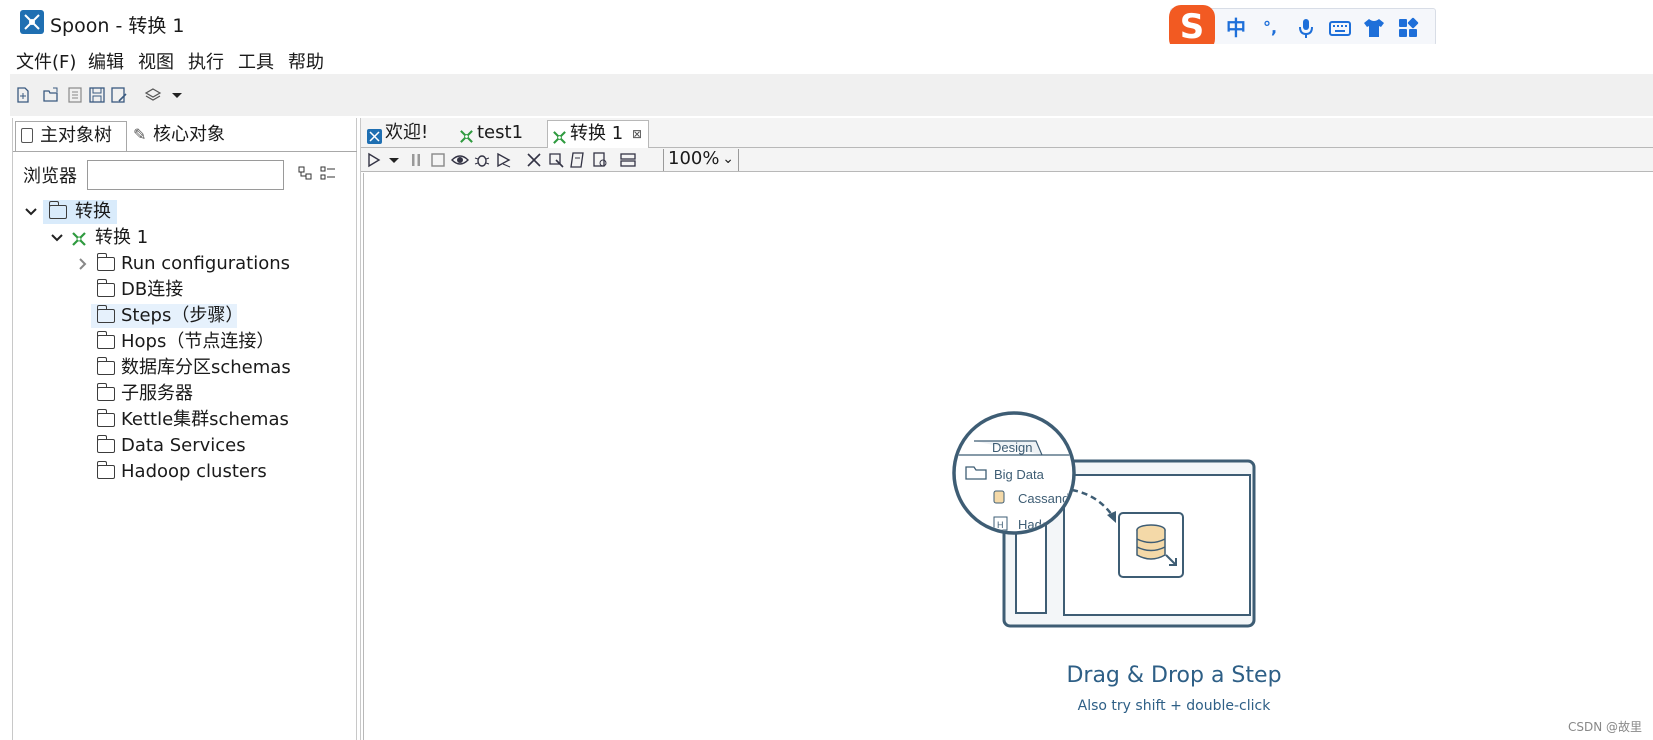 This screenshot has width=1653, height=740. Describe the element at coordinates (122, 237) in the screenshot. I see `tree-label: 转换 1` at that location.